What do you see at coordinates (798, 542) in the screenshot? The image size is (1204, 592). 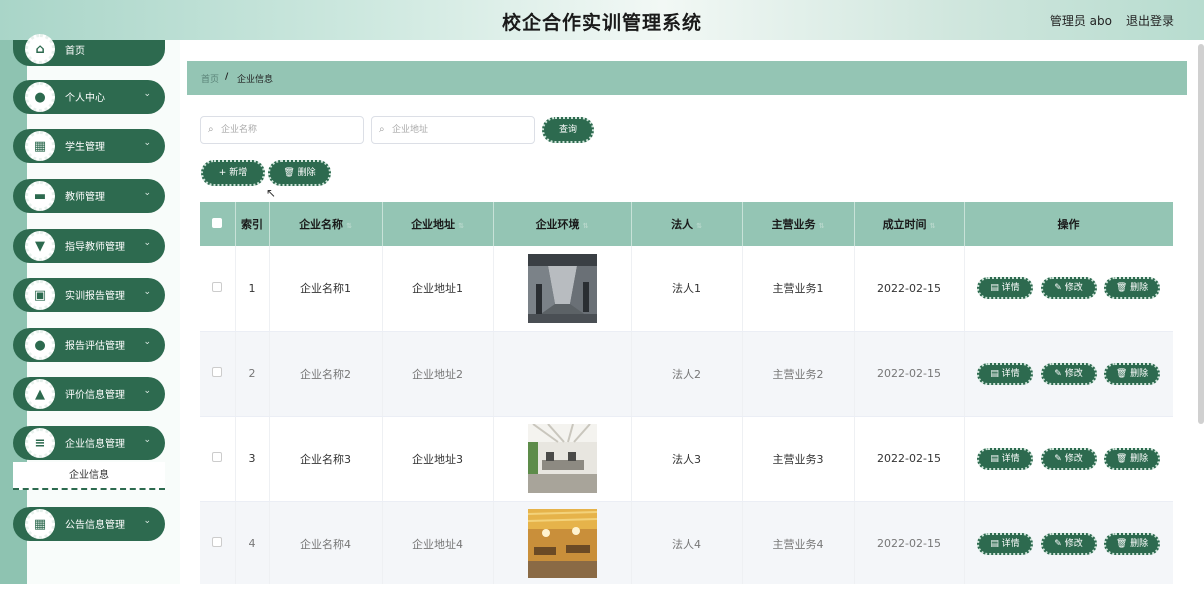 I see `cell-business: 主营业务4` at bounding box center [798, 542].